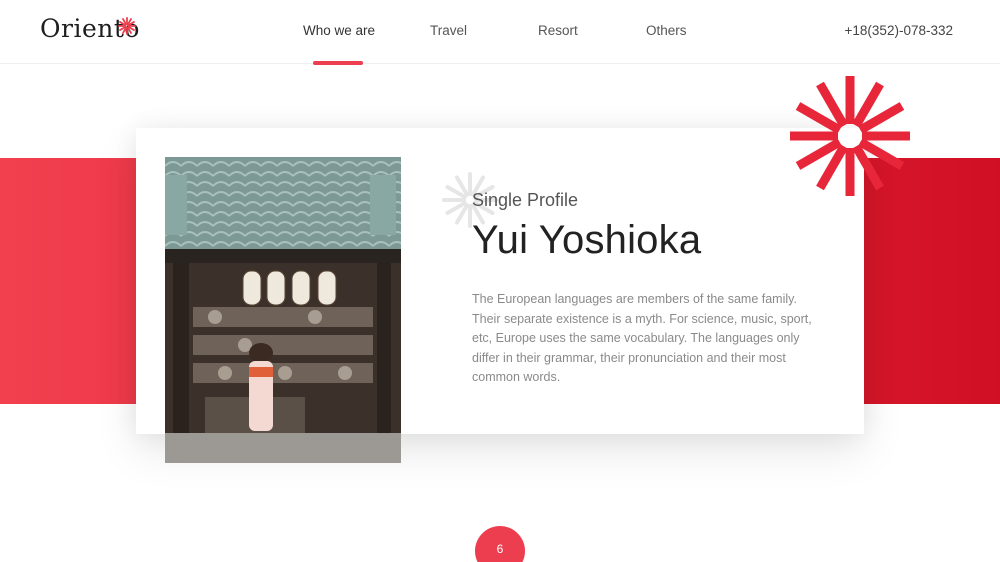 Image resolution: width=1000 pixels, height=562 pixels. Describe the element at coordinates (448, 30) in the screenshot. I see `nav-item-travel: Travel` at that location.